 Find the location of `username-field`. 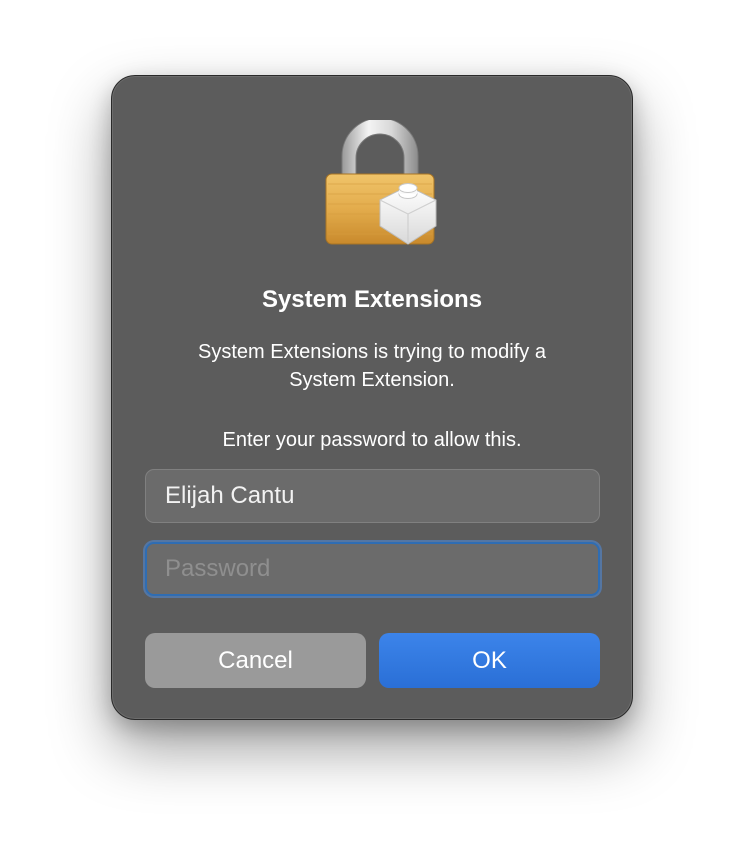

username-field is located at coordinates (372, 496).